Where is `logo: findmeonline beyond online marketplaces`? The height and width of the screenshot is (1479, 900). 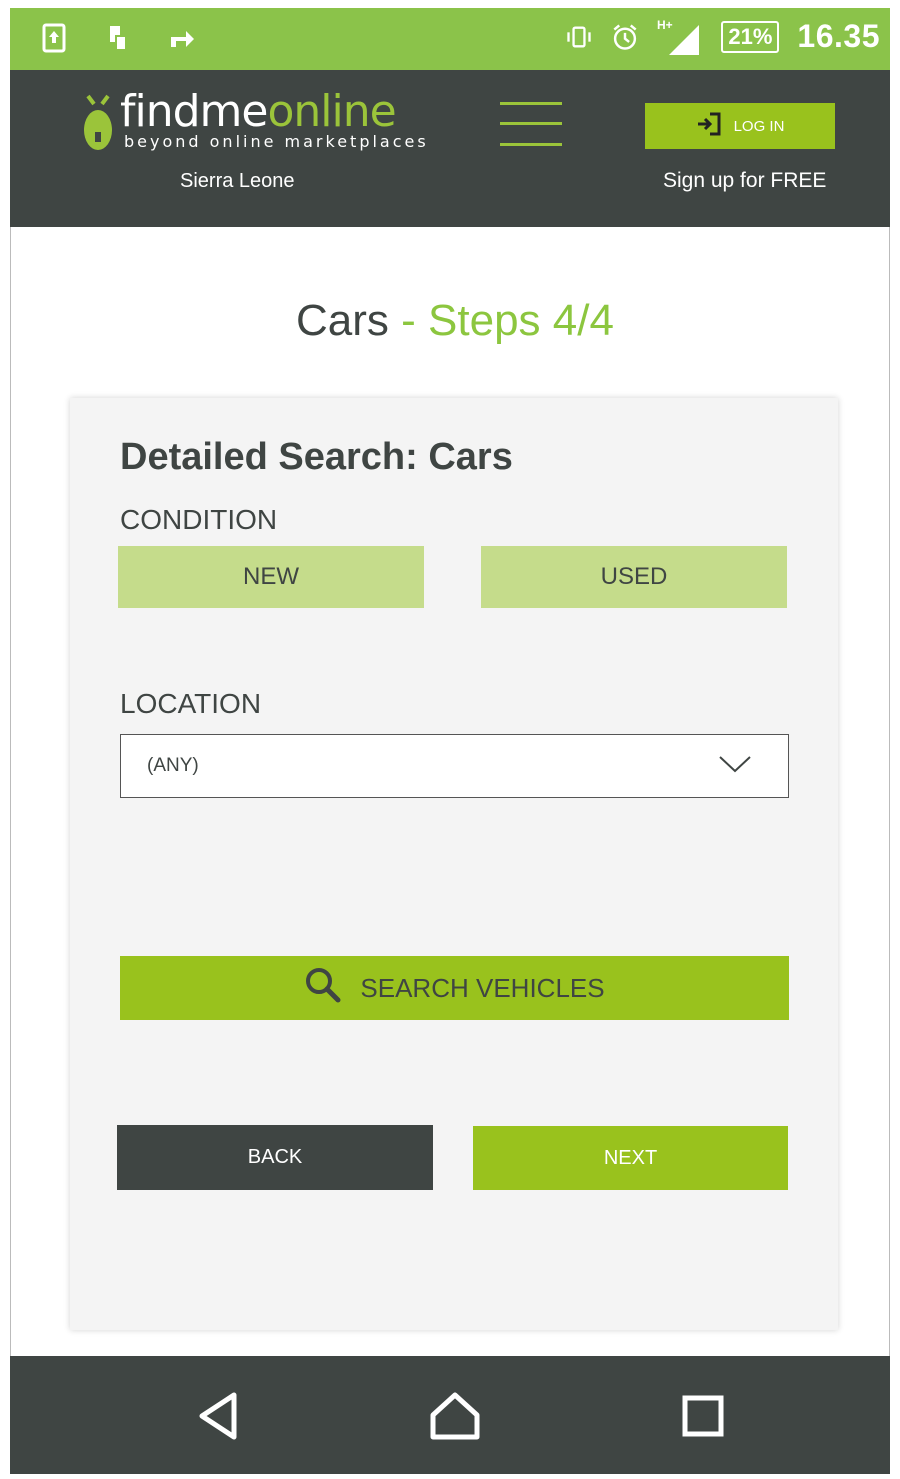 logo: findmeonline beyond online marketplaces is located at coordinates (255, 122).